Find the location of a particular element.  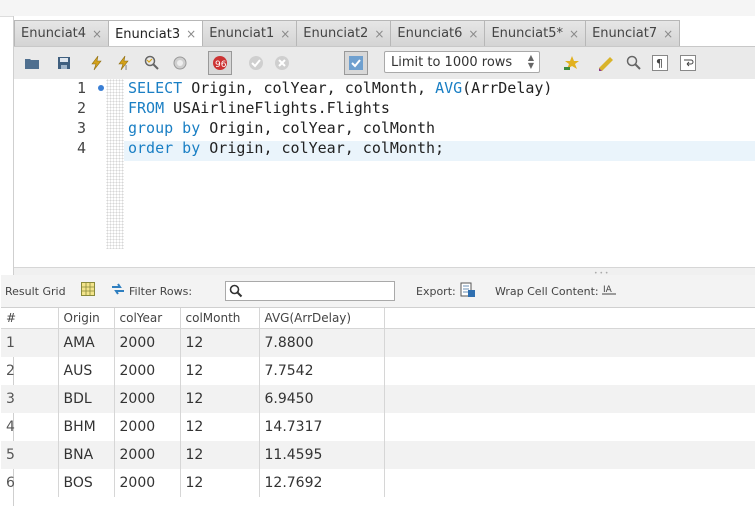

tab-enunciat3: Enunciat3 × is located at coordinates (156, 33).